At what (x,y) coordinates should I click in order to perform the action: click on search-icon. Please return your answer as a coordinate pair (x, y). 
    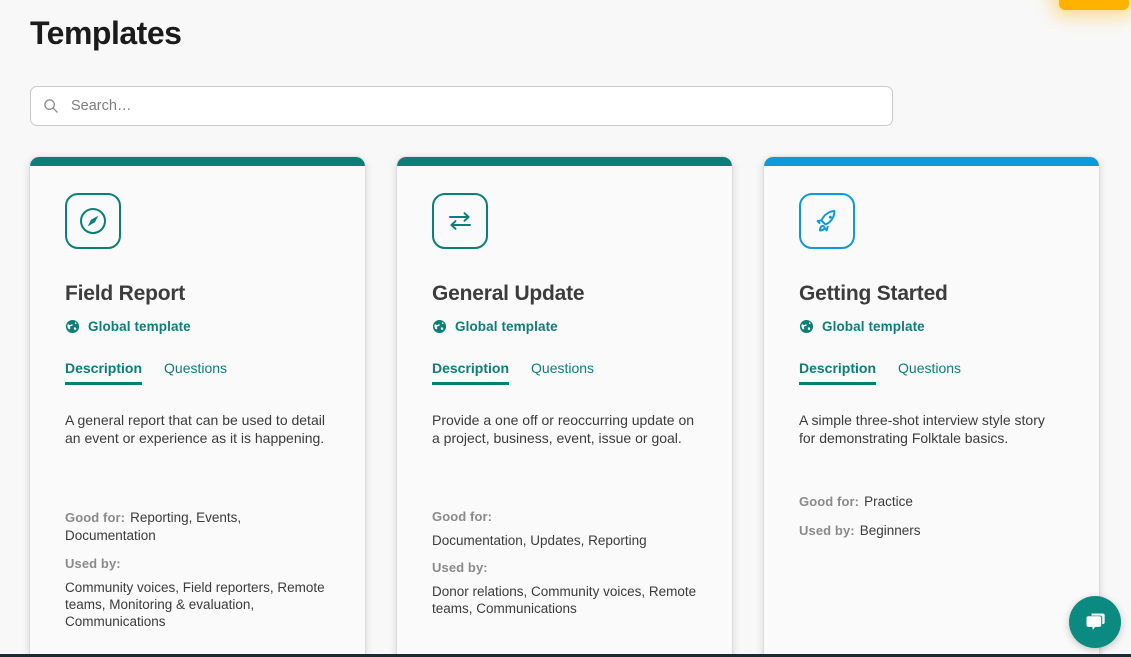
    Looking at the image, I should click on (51, 106).